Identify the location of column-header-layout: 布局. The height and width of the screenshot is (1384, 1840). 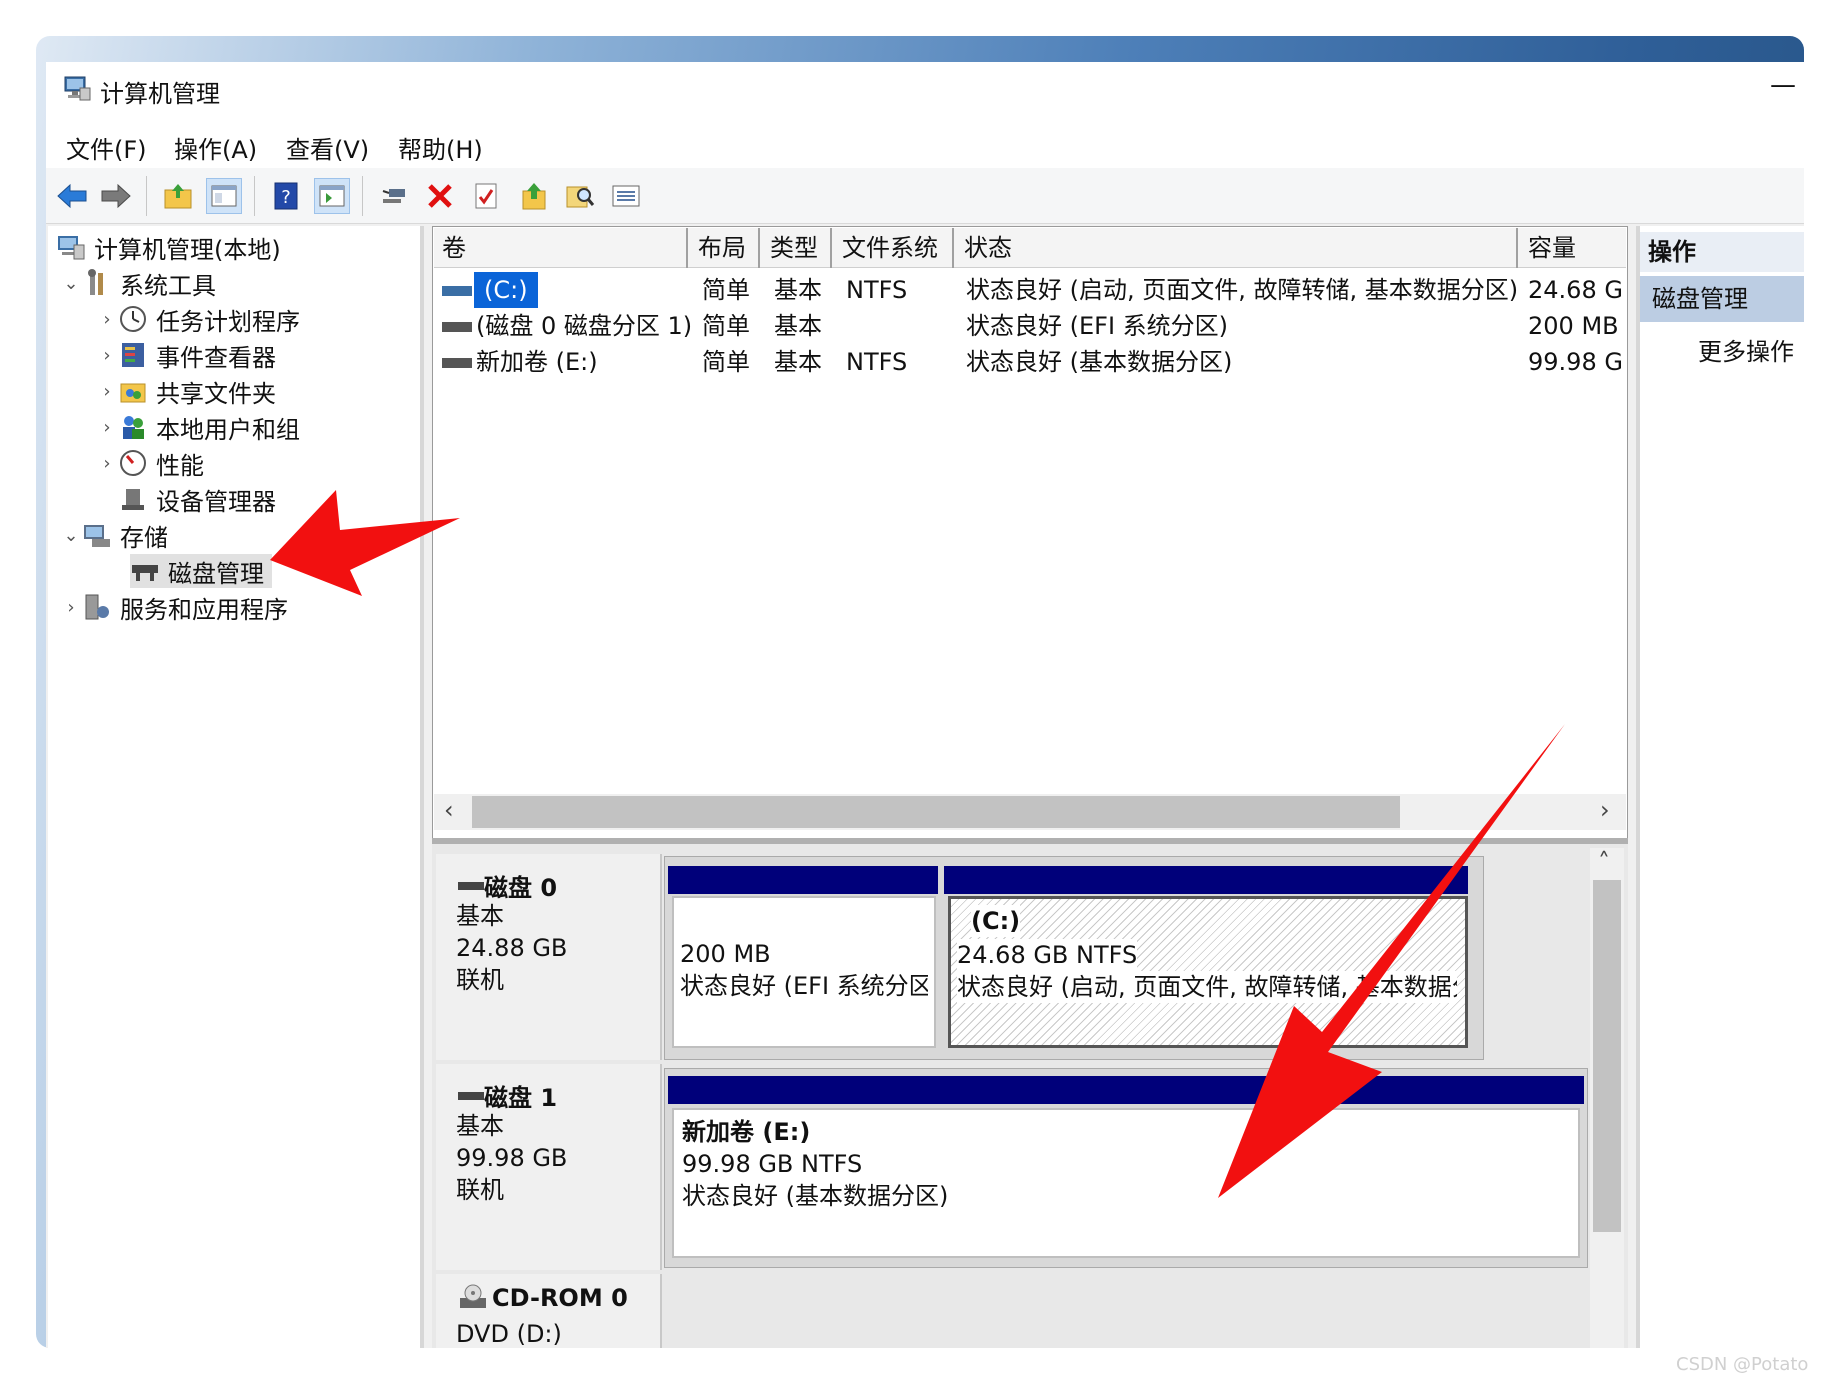
(725, 248).